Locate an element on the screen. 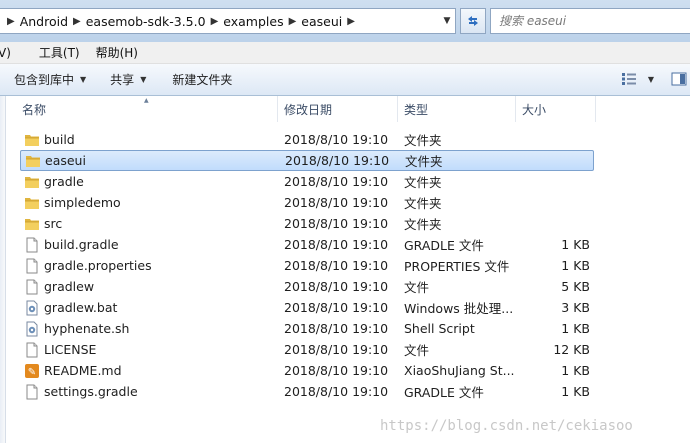 The height and width of the screenshot is (443, 690). file-type: 文件 is located at coordinates (417, 350).